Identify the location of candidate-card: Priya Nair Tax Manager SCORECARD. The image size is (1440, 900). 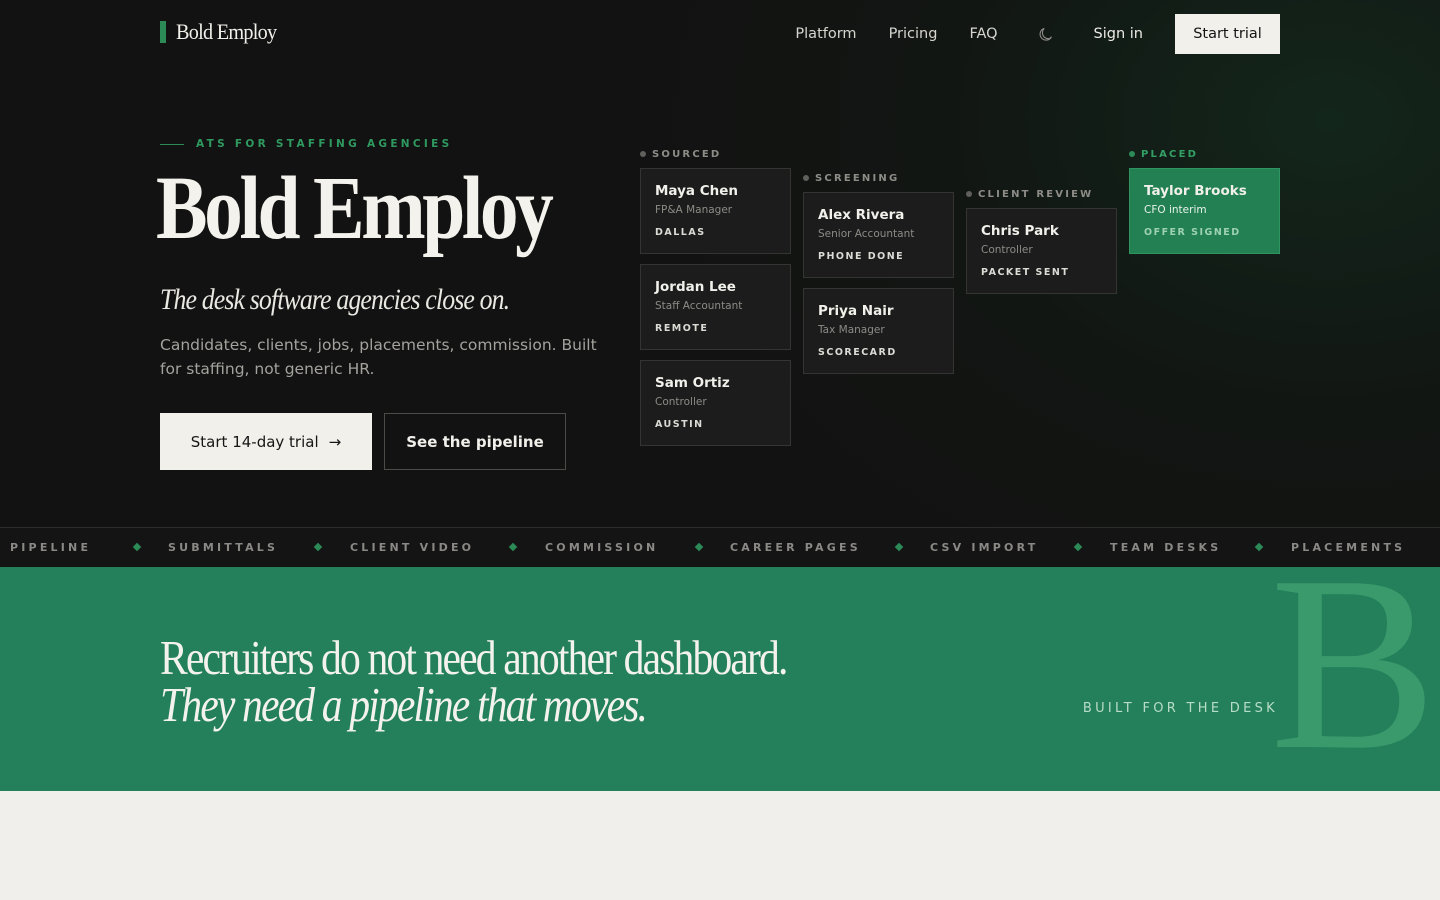
(878, 331).